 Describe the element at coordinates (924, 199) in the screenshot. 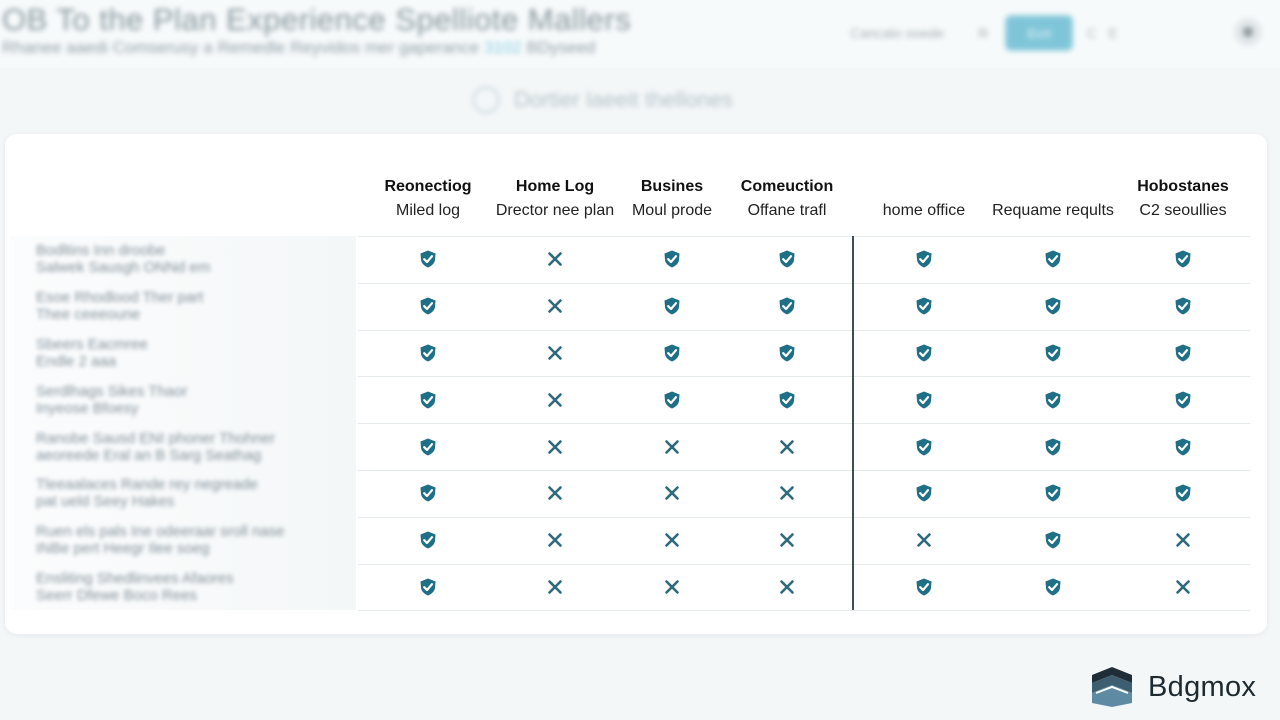

I see `column-header: home office` at that location.